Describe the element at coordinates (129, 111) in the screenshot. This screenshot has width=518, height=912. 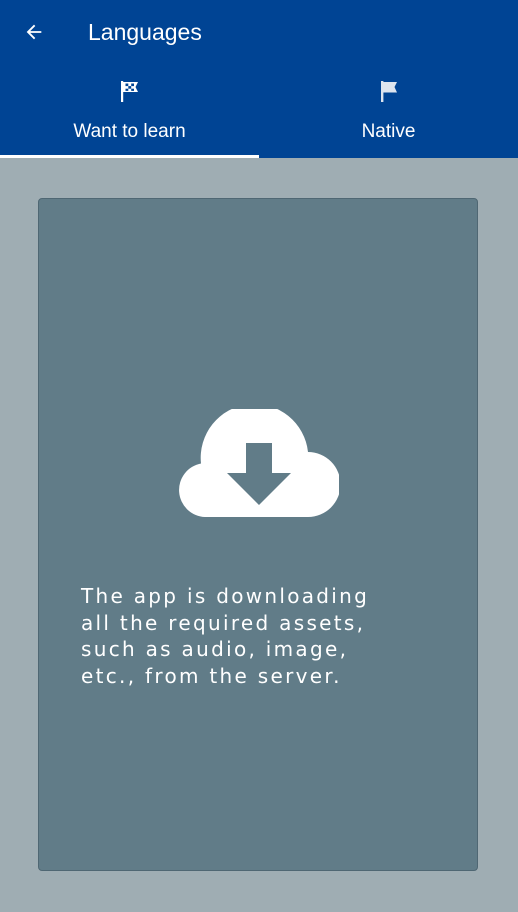
I see `tab-want-to-learn: Want to learn` at that location.